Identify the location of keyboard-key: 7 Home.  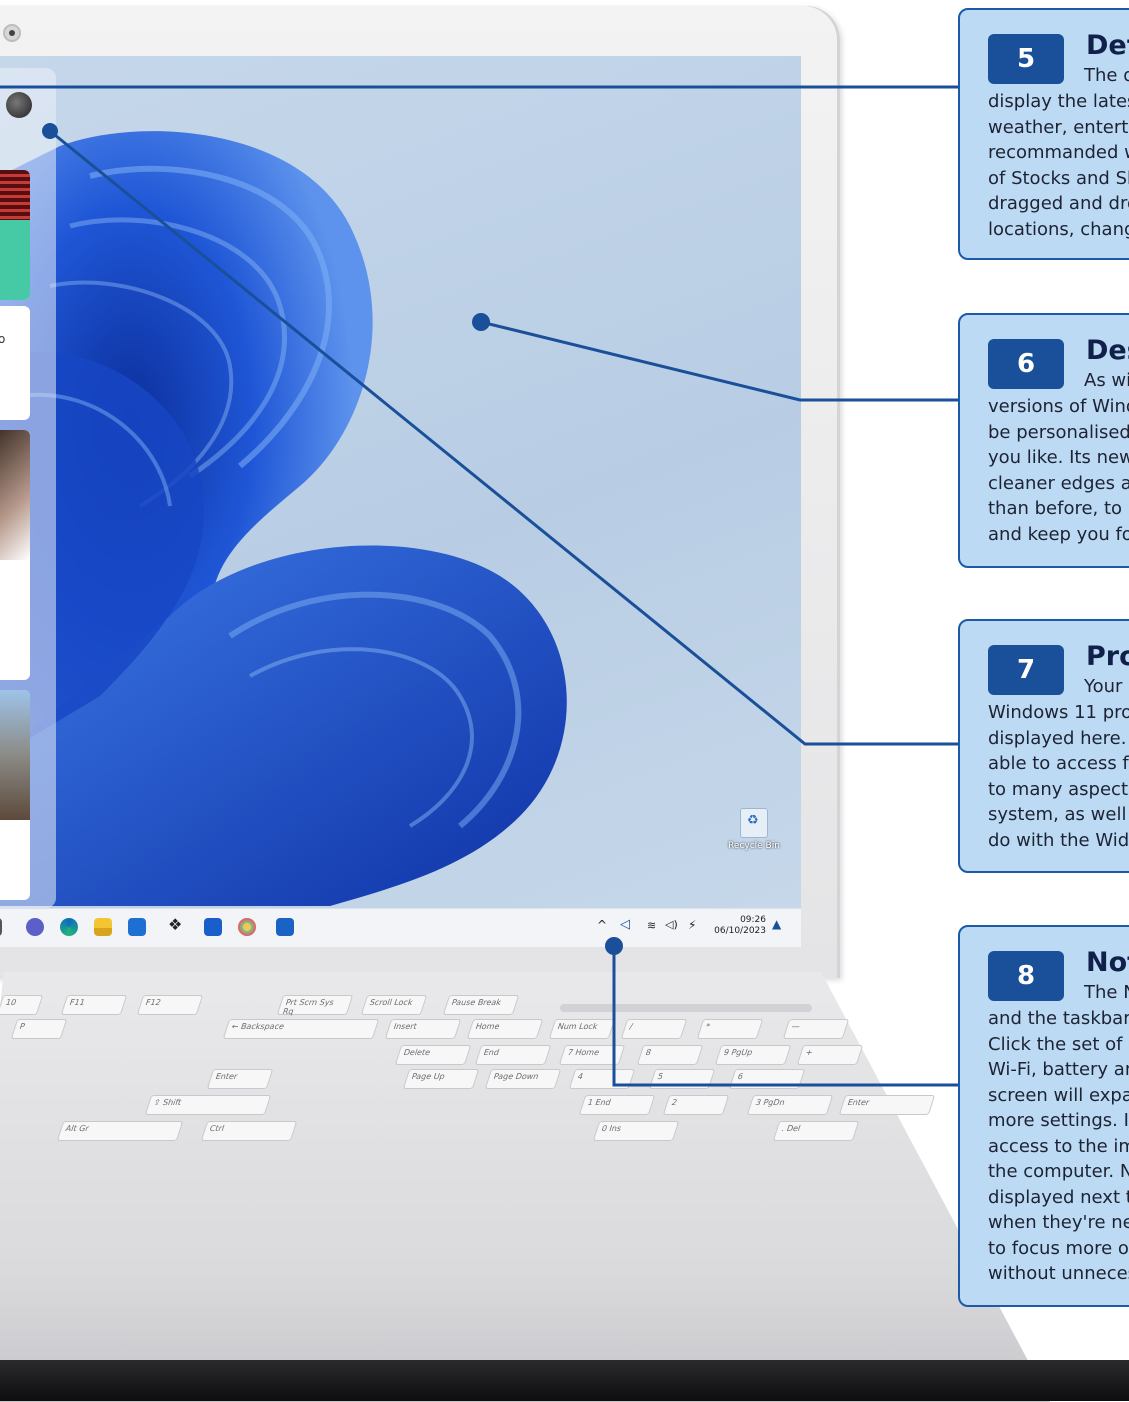
(592, 1055).